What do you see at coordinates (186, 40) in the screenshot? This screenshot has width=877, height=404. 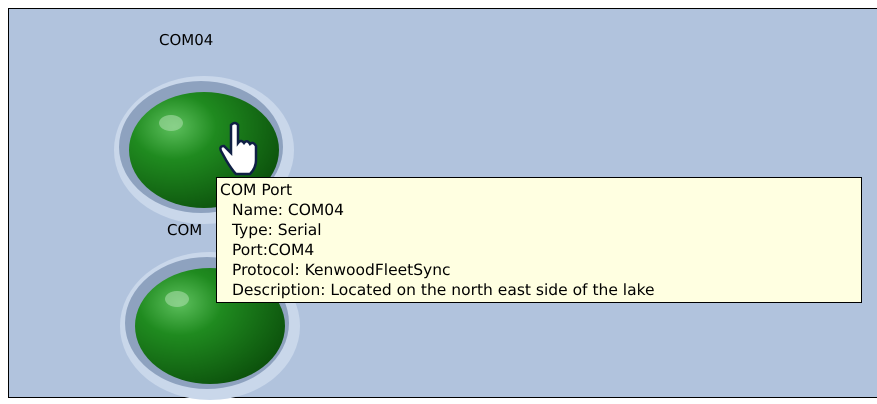 I see `node-label: COM04` at bounding box center [186, 40].